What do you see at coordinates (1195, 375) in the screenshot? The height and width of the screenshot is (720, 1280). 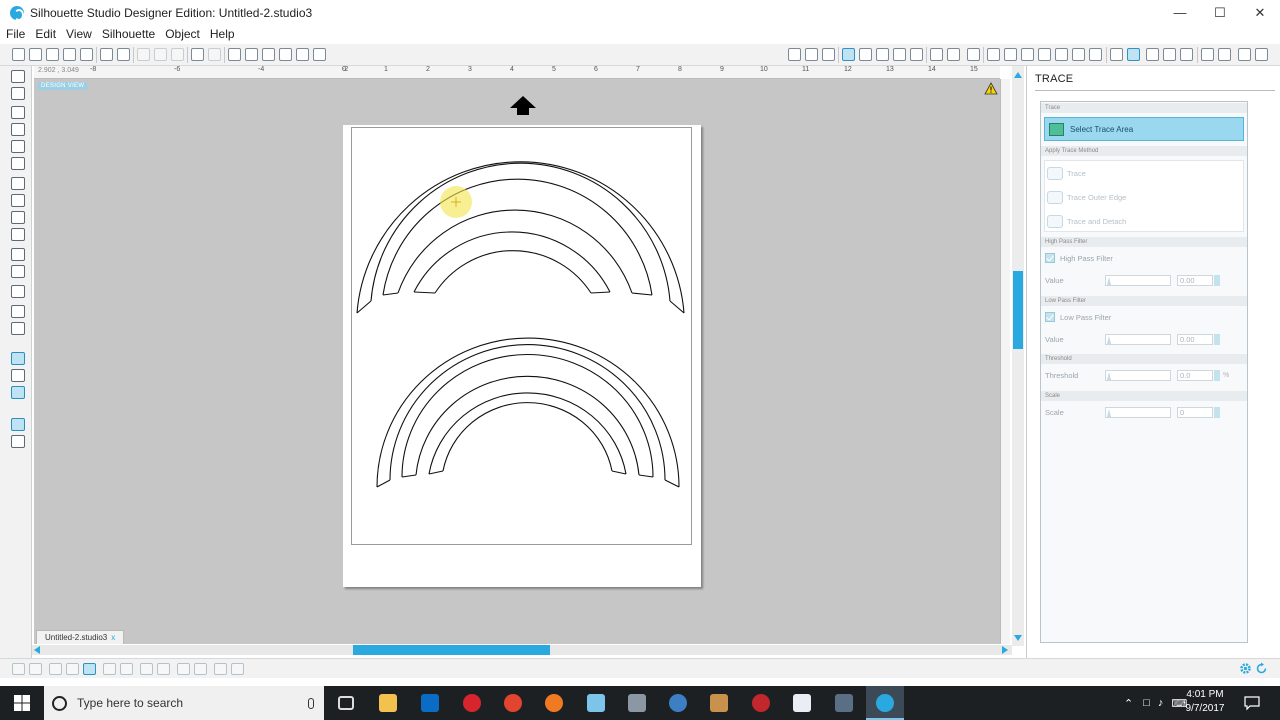 I see `threshold-value-input: 0.0` at bounding box center [1195, 375].